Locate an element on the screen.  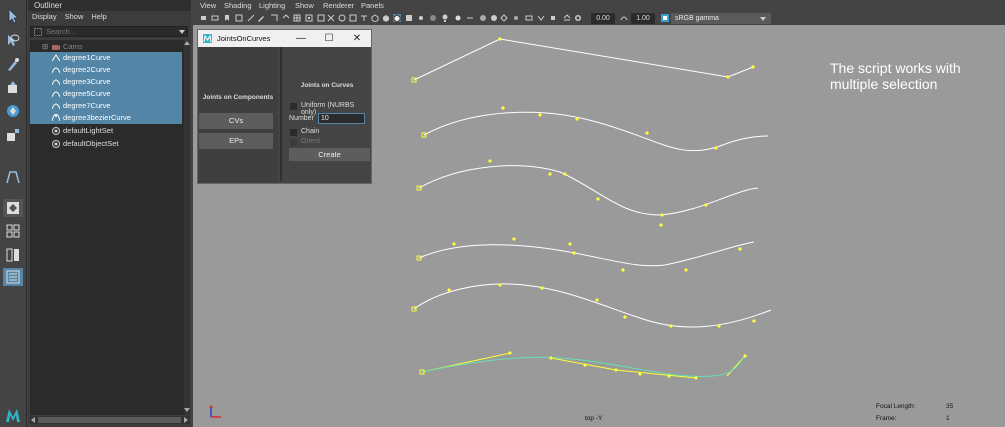
lights-icon is located at coordinates (421, 18).